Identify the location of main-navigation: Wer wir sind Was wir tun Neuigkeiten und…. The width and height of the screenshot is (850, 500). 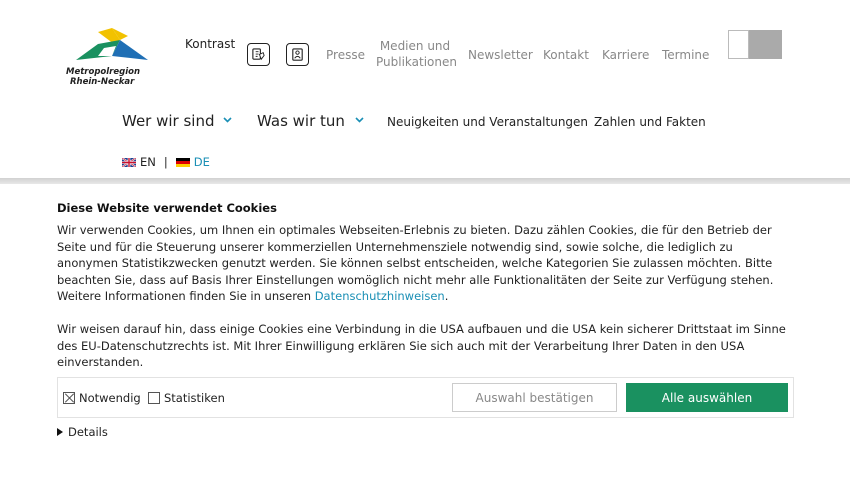
(425, 122).